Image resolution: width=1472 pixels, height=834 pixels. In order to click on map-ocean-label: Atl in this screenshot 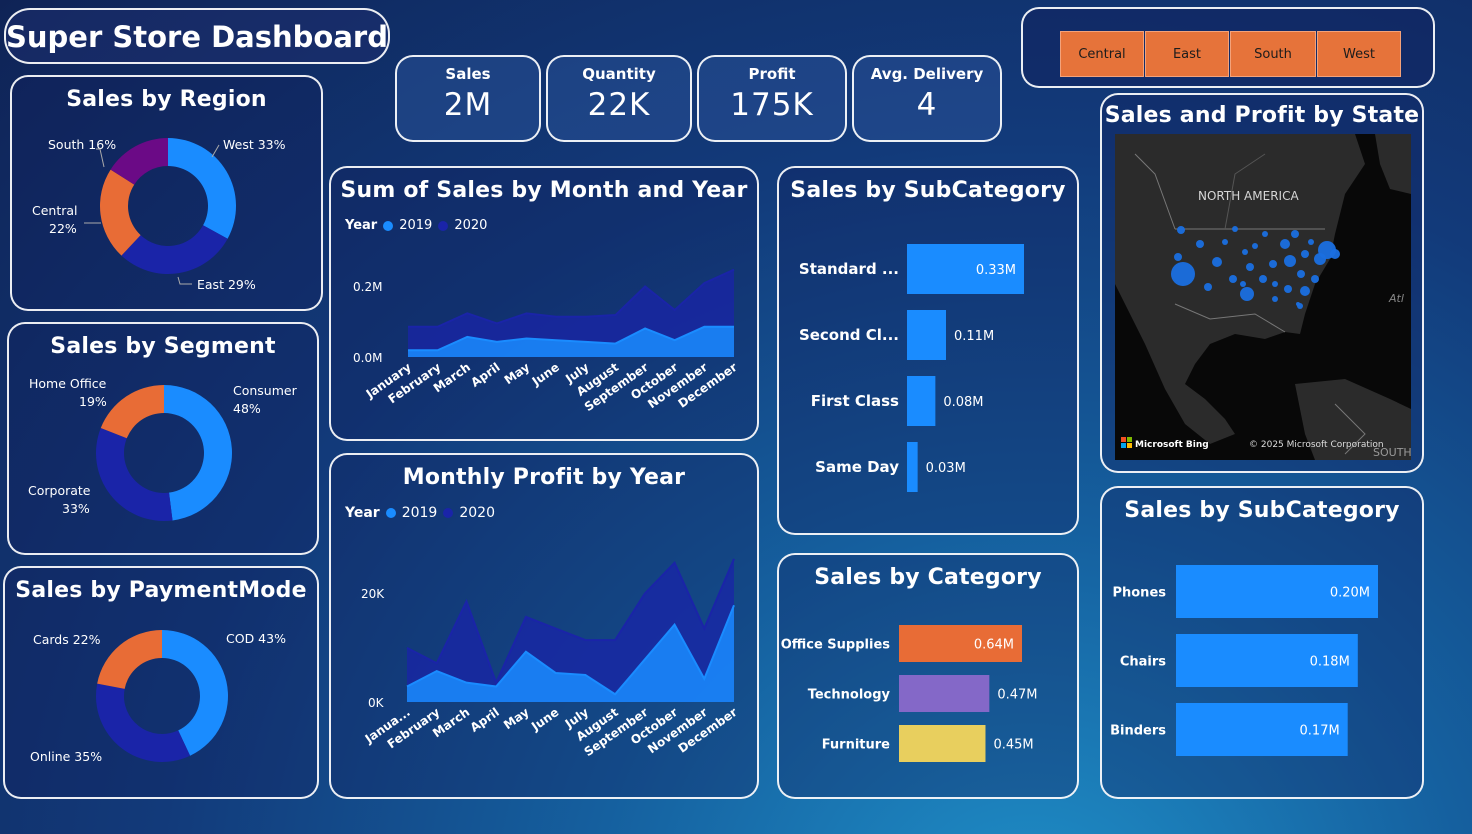, I will do `click(1396, 298)`.